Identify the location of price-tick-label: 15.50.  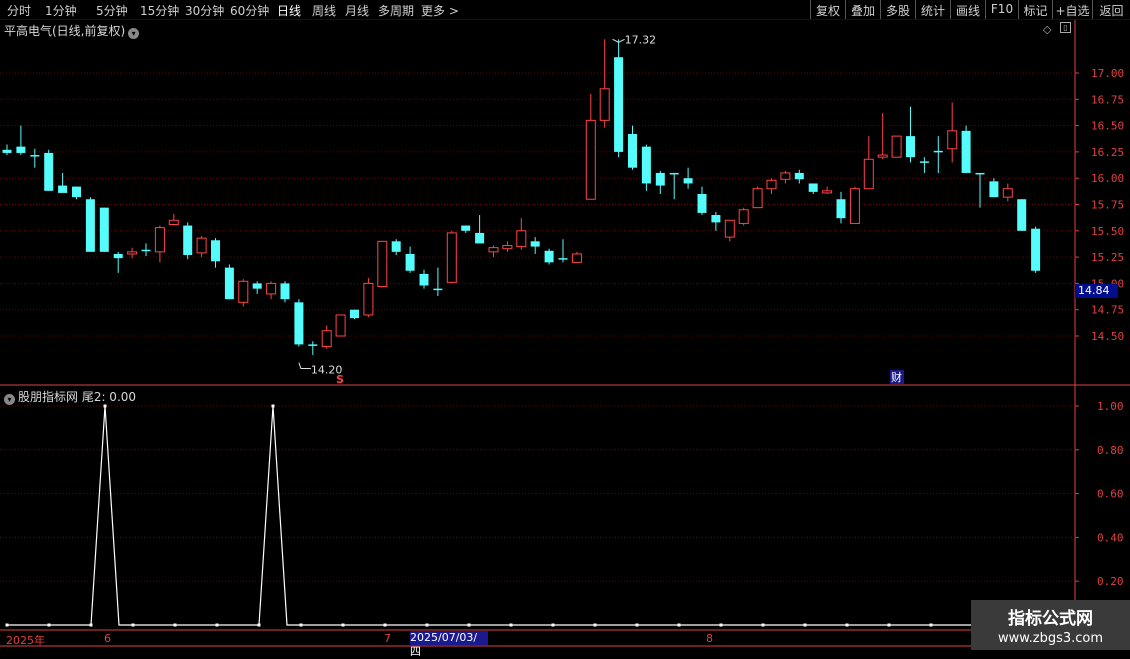
(1107, 231).